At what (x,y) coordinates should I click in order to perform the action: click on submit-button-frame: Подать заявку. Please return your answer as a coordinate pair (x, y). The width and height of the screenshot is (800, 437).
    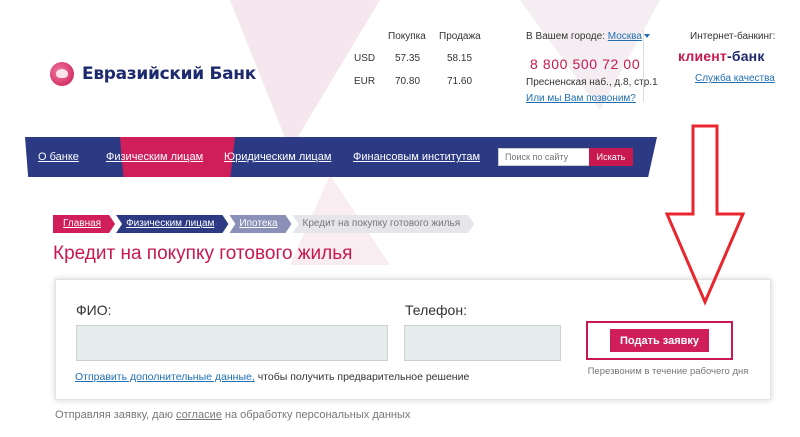
    Looking at the image, I should click on (659, 340).